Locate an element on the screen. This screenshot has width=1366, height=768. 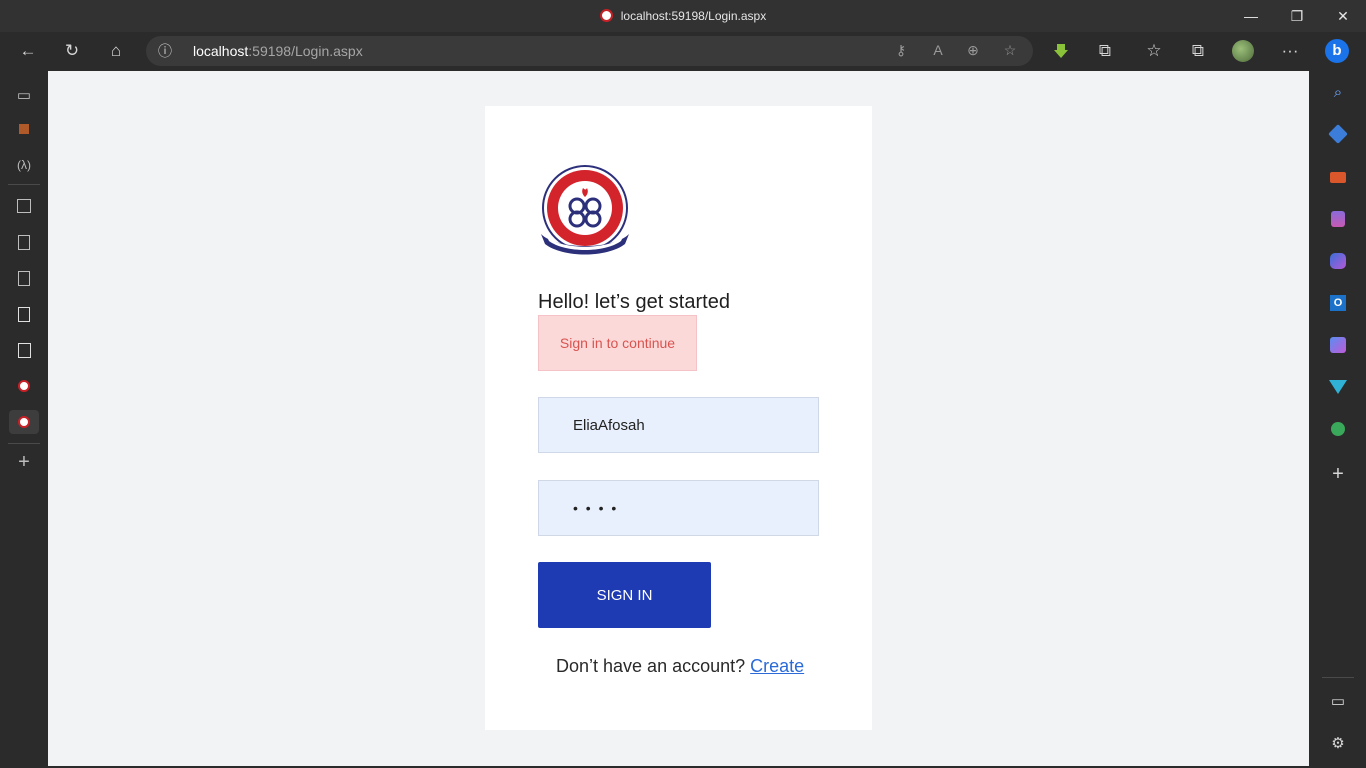
username-field: EliaAfosah is located at coordinates (678, 425).